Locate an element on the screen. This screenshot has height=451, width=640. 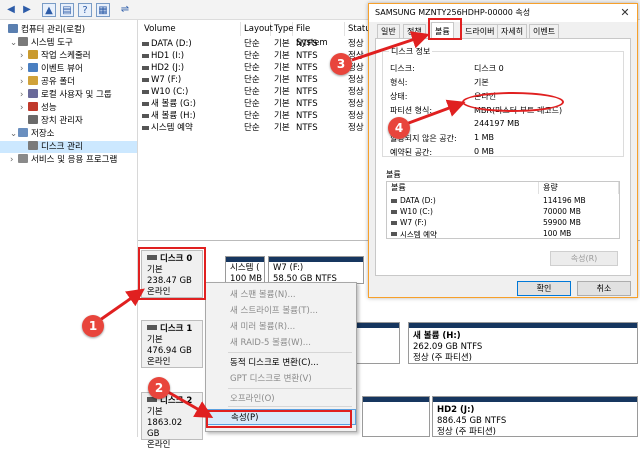
volume-table-capacity: 114196 MB is located at coordinates (564, 200).